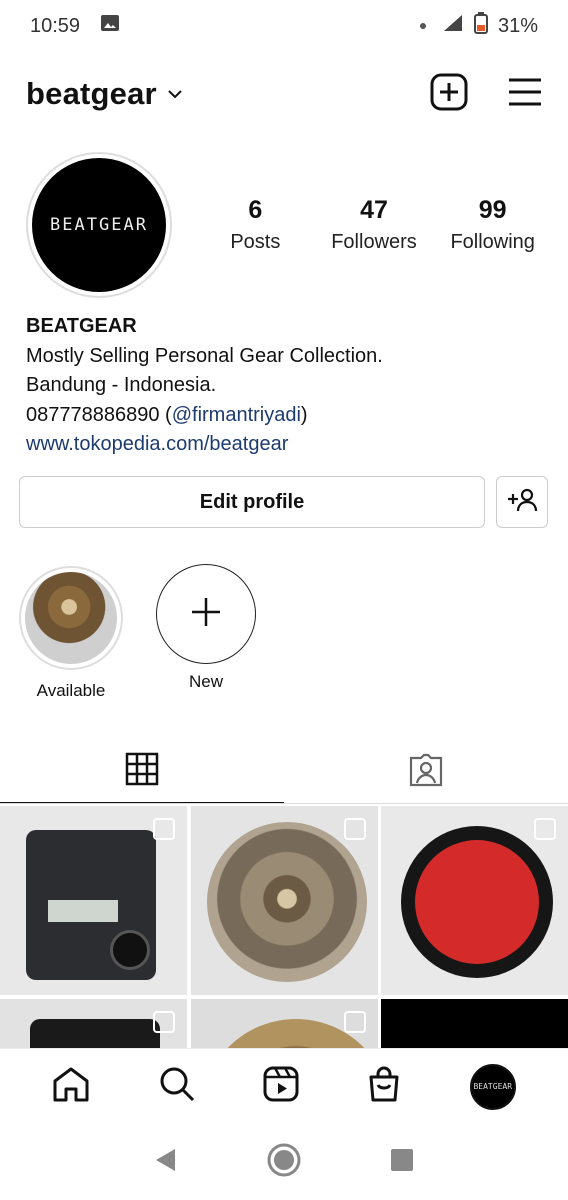  Describe the element at coordinates (286, 445) in the screenshot. I see `website-link: www.tokopedia.com/beatgear` at that location.